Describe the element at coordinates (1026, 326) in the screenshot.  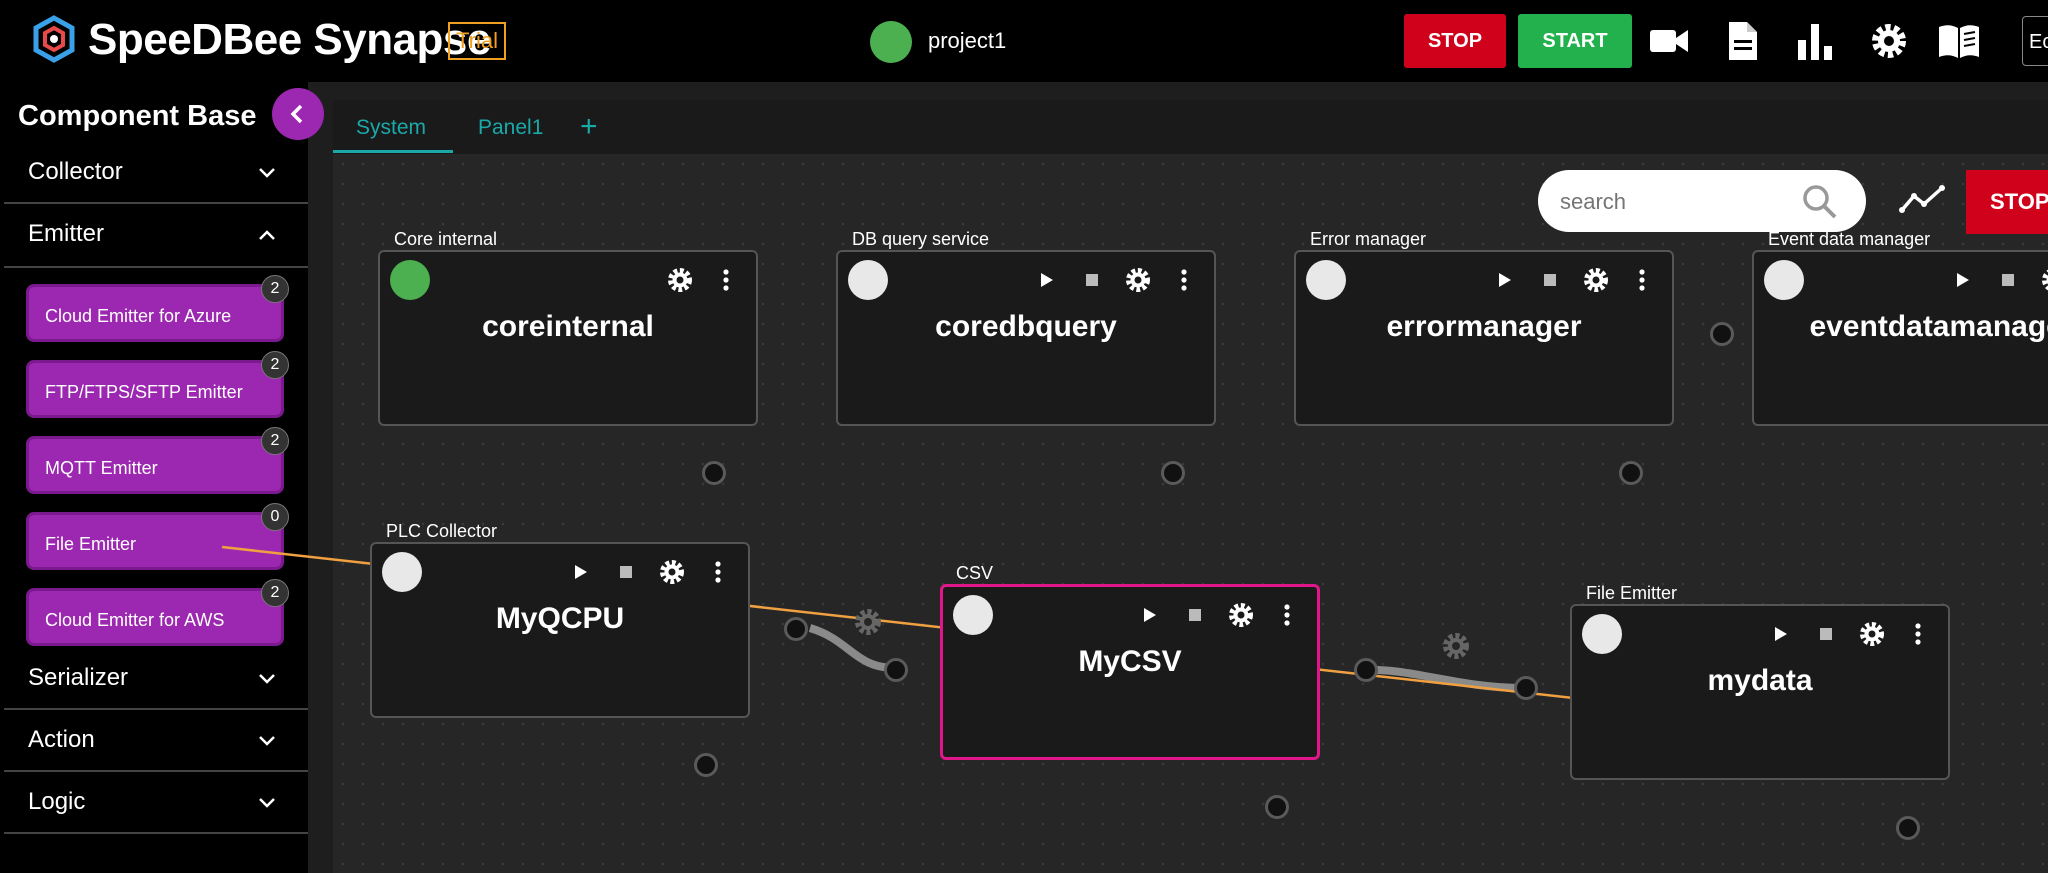
I see `node-name: coredbquery` at that location.